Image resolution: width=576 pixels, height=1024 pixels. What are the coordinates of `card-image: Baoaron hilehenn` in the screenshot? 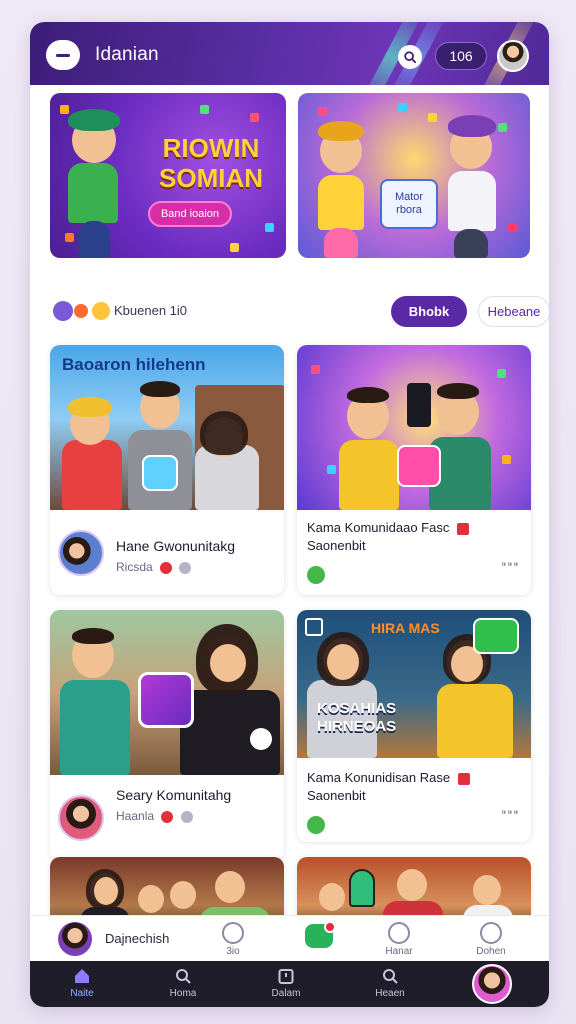 It's located at (167, 427).